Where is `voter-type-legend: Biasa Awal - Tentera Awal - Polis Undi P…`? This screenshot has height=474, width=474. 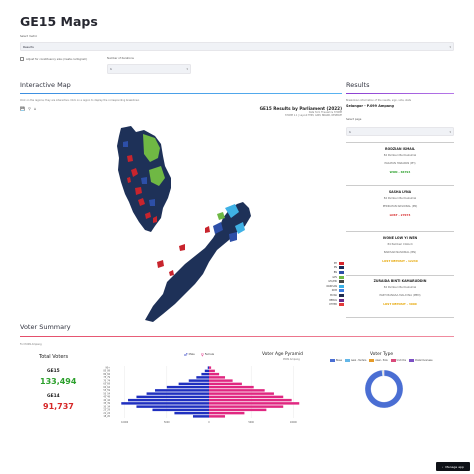
voter-type-legend: Biasa Awal - Tentera Awal - Polis Undi P… is located at coordinates (381, 360).